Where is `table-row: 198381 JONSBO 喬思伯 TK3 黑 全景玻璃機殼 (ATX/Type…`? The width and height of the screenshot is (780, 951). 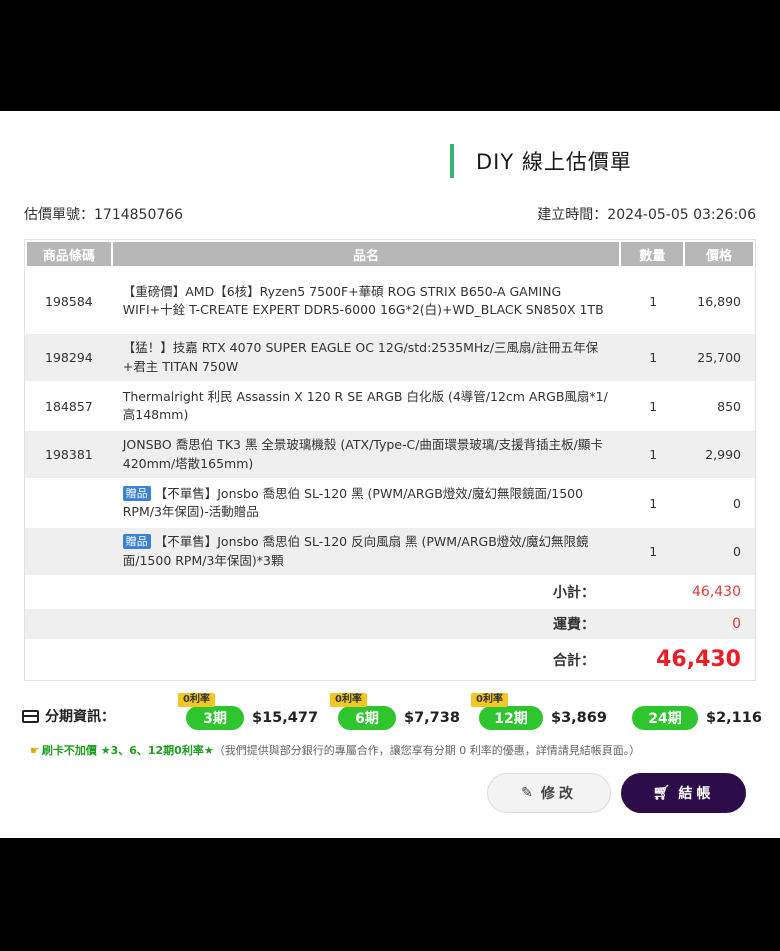 table-row: 198381 JONSBO 喬思伯 TK3 黑 全景玻璃機殼 (ATX/Type… is located at coordinates (390, 454).